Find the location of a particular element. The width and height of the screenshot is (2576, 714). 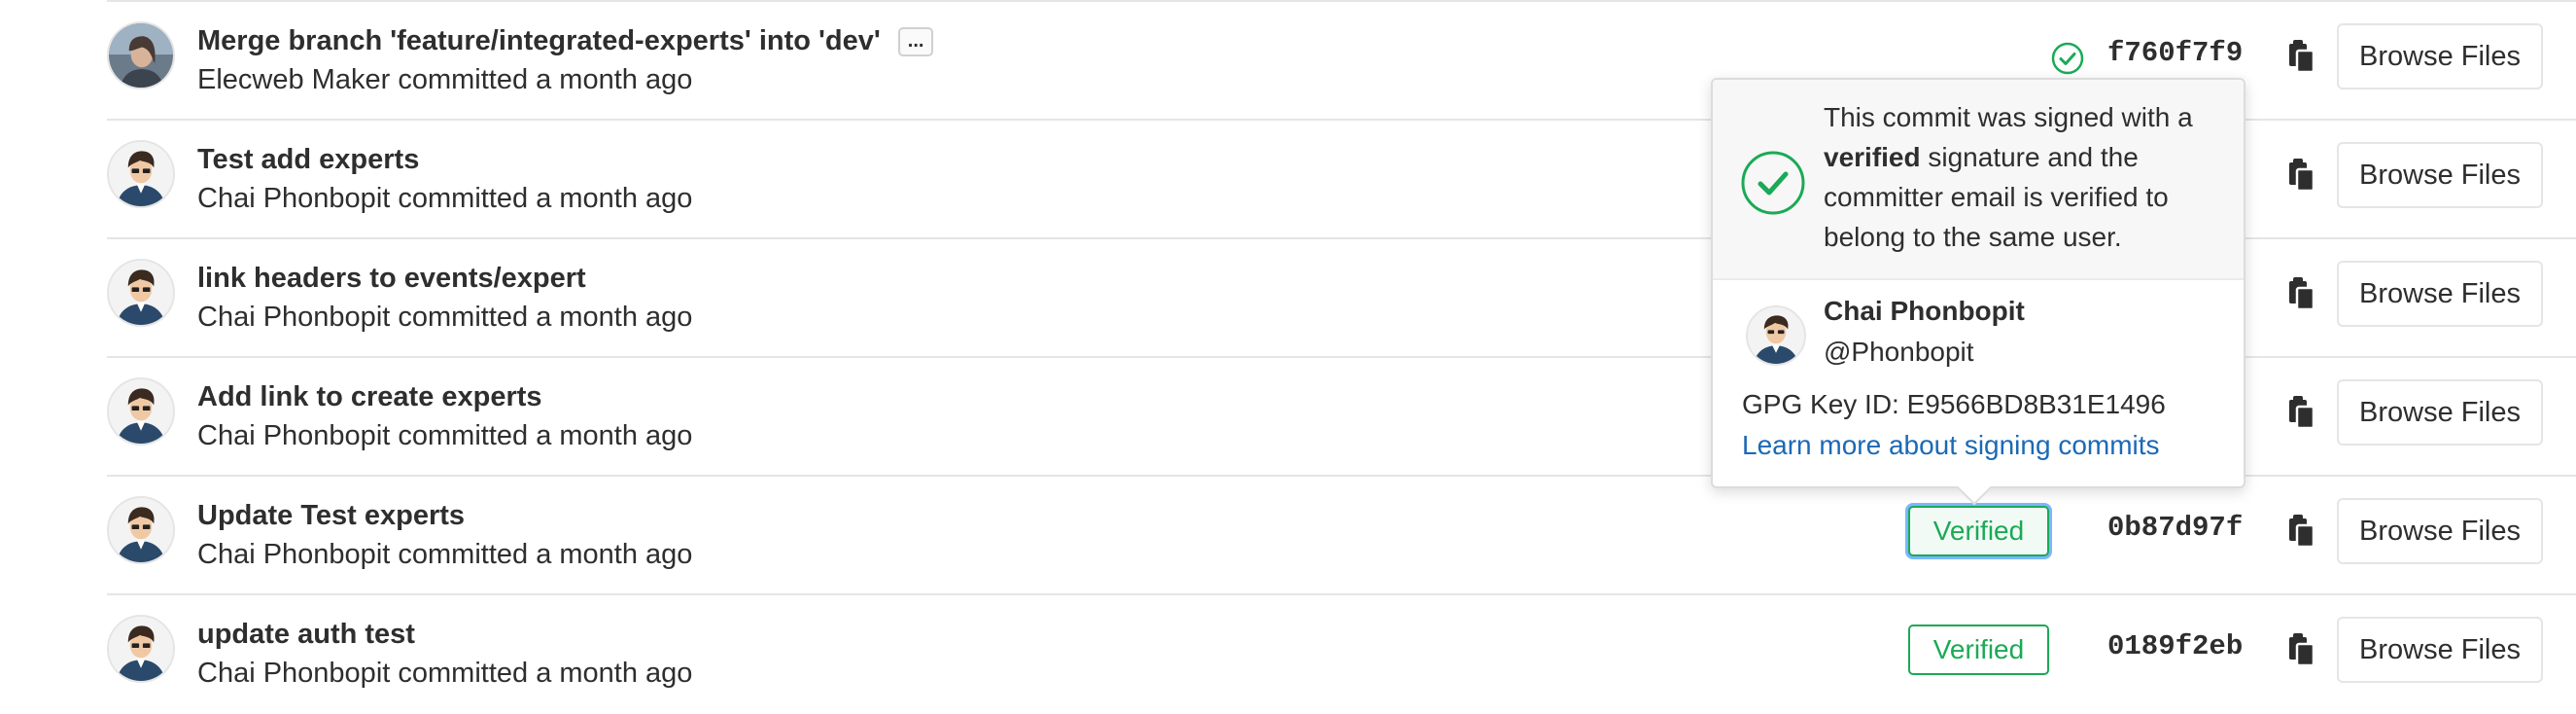

commit-title: Test add experts is located at coordinates (308, 160).